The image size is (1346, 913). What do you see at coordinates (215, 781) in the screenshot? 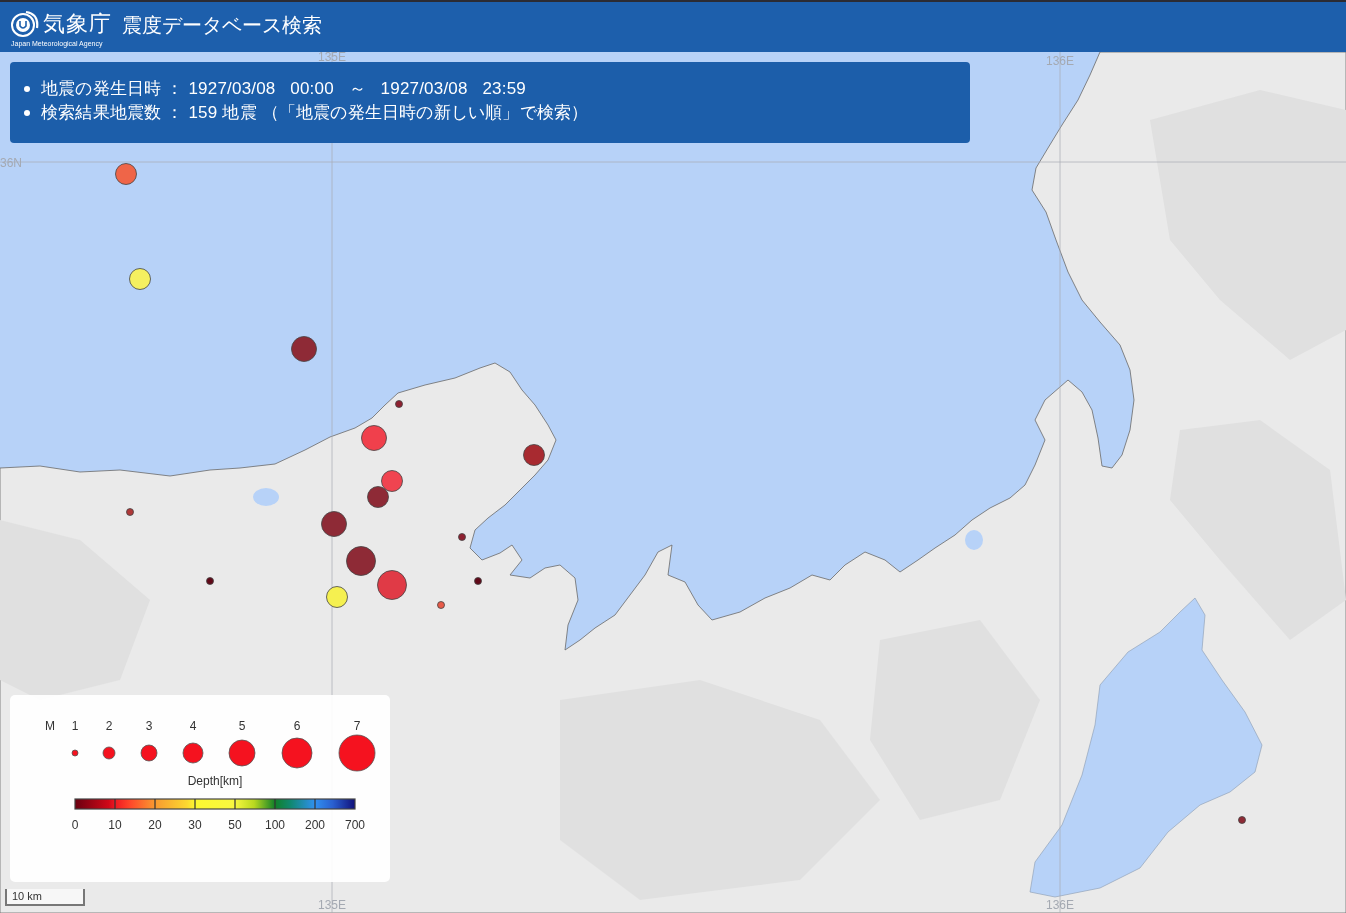
I see `depth-legend-title: Depth[km]` at bounding box center [215, 781].